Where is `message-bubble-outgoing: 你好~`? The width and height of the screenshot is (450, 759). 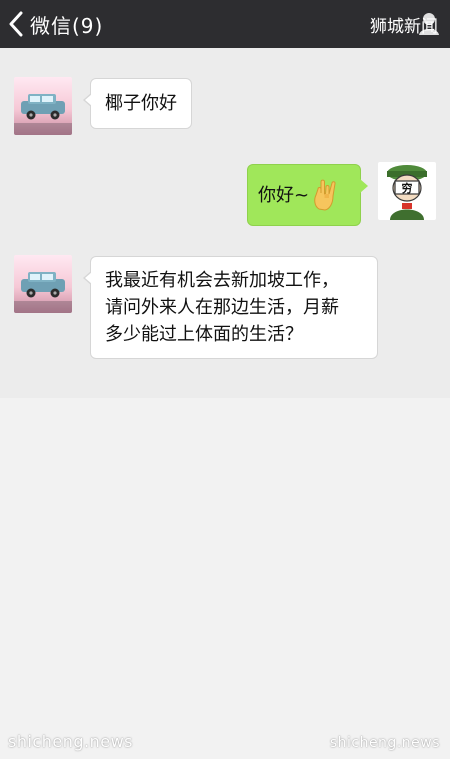 message-bubble-outgoing: 你好~ is located at coordinates (307, 195).